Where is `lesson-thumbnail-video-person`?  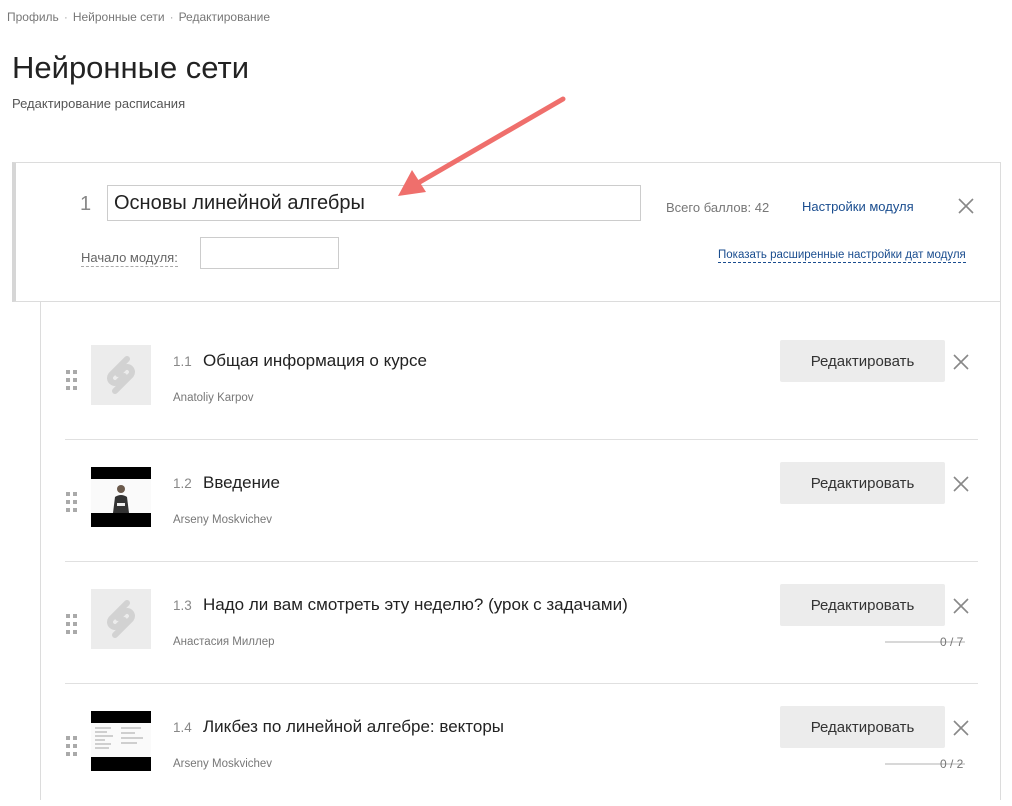
lesson-thumbnail-video-person is located at coordinates (121, 497).